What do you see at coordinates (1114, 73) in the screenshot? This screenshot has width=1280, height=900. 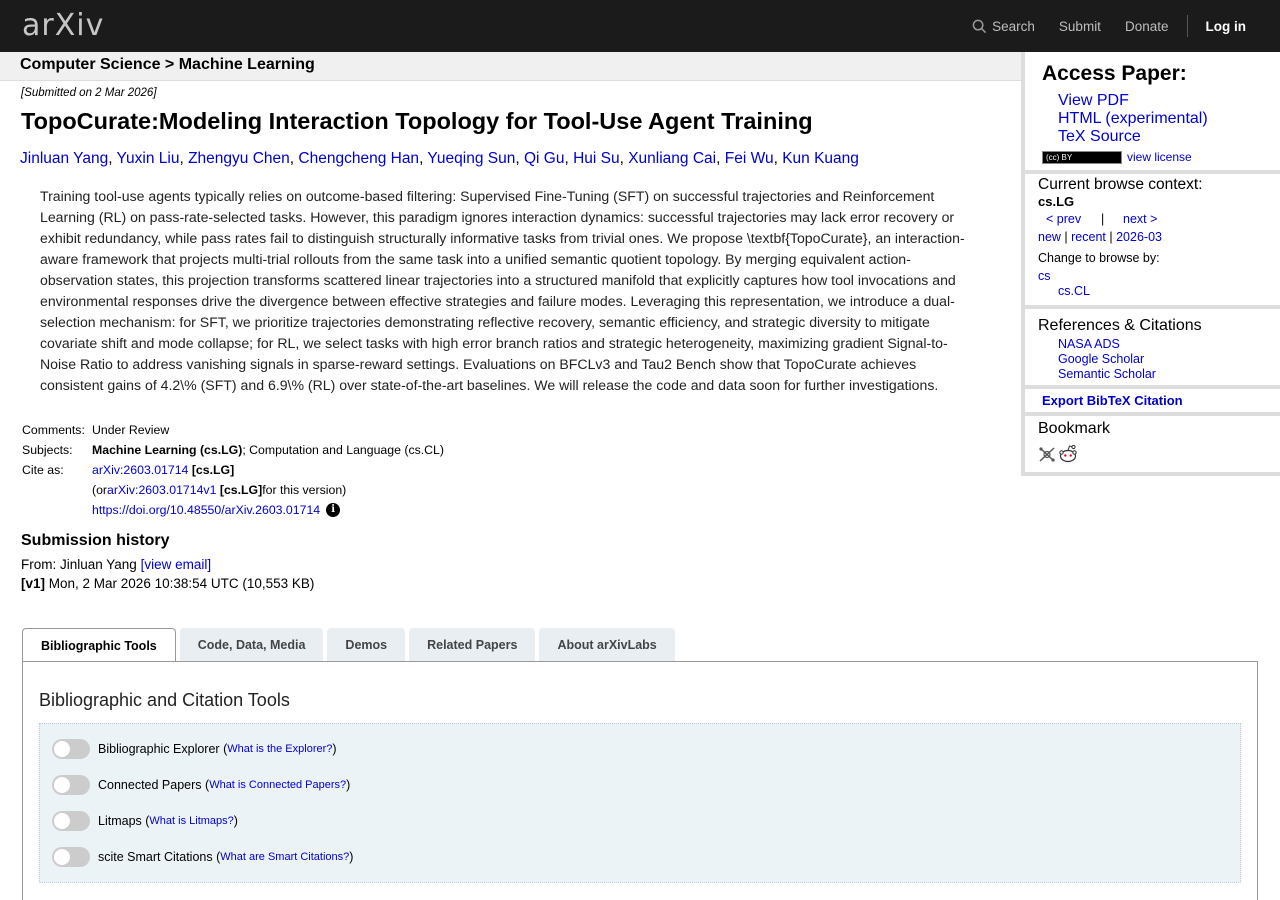 I see `access-paper-heading: Access Paper:` at bounding box center [1114, 73].